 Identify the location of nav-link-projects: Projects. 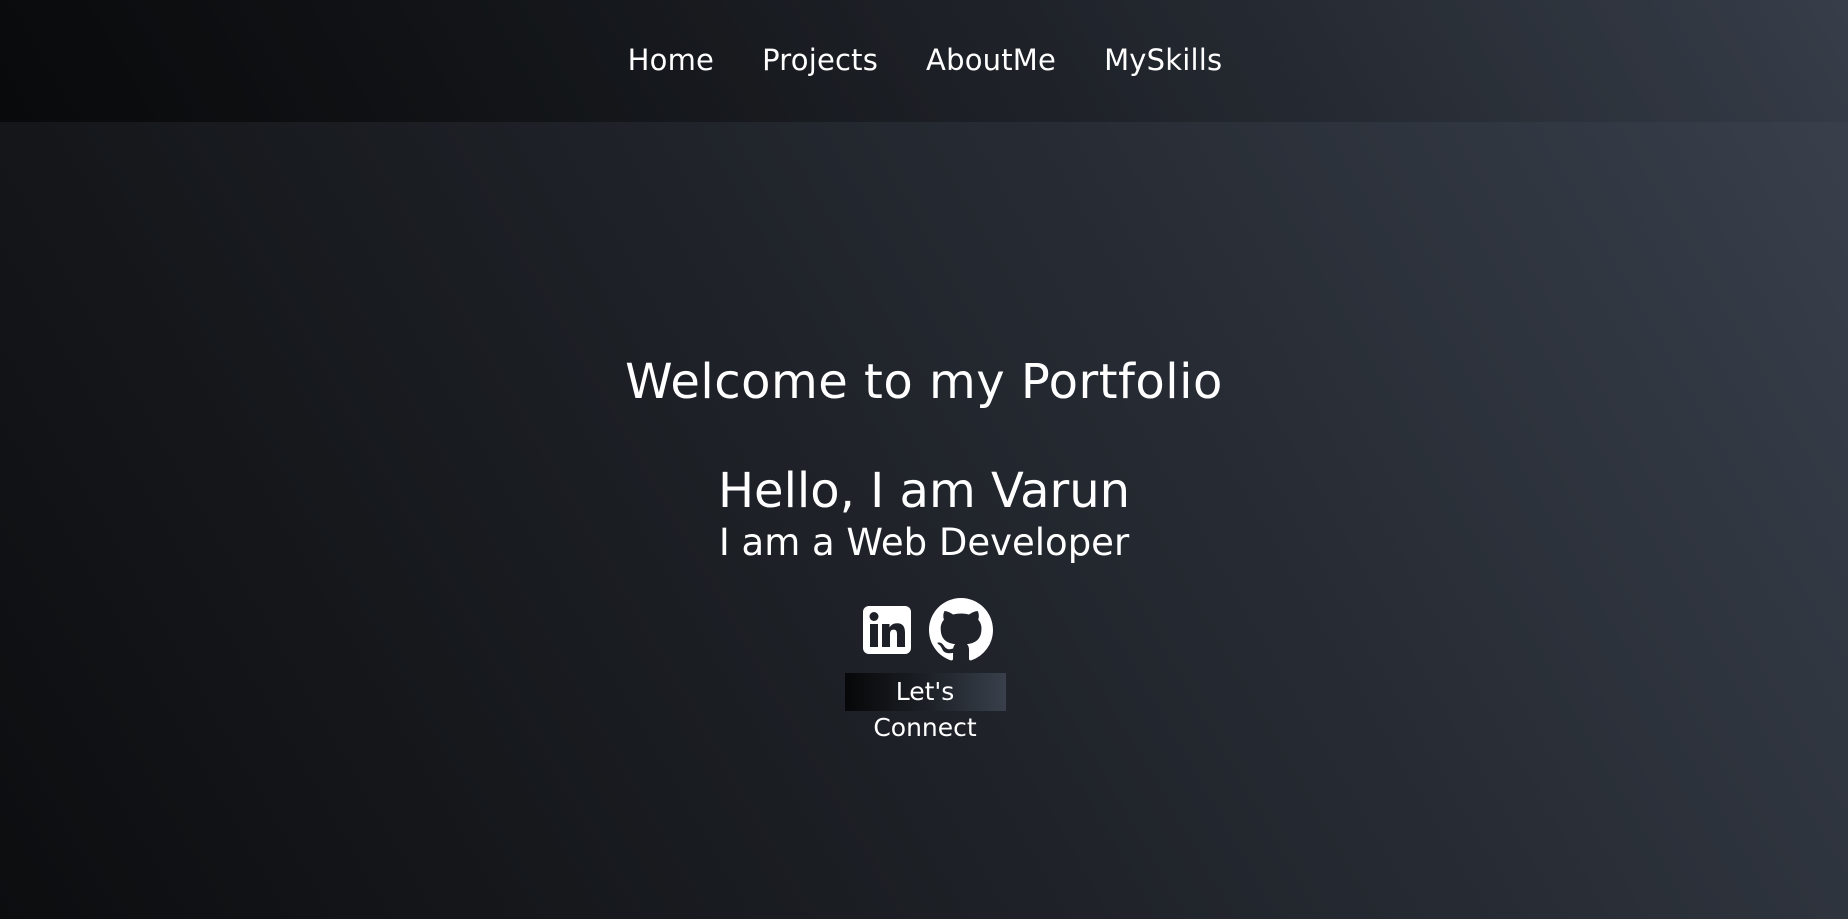
(820, 60).